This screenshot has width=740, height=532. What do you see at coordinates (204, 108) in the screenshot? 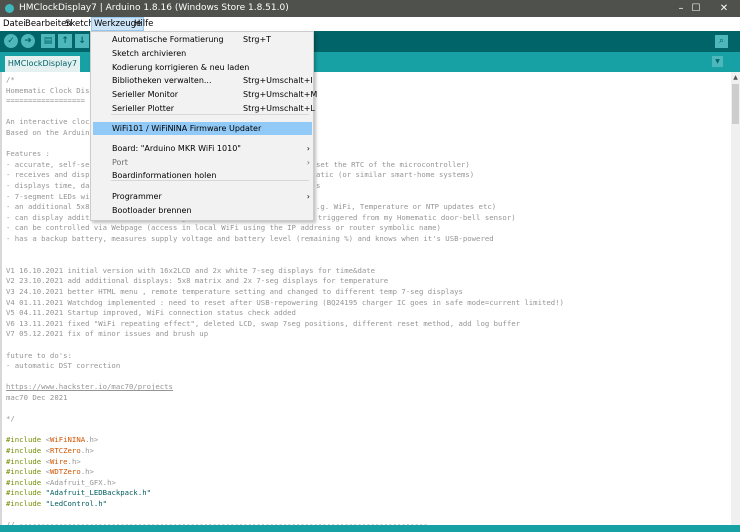
I see `menu-item: Serieller Plotter Strg+Umschalt+L` at bounding box center [204, 108].